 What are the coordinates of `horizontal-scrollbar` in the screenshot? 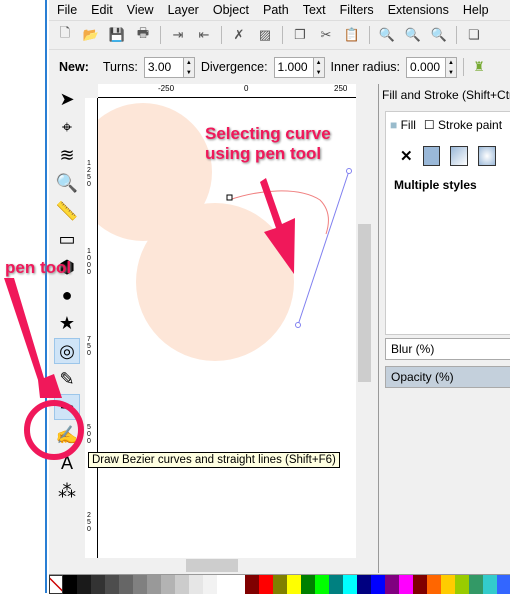 It's located at (235, 565).